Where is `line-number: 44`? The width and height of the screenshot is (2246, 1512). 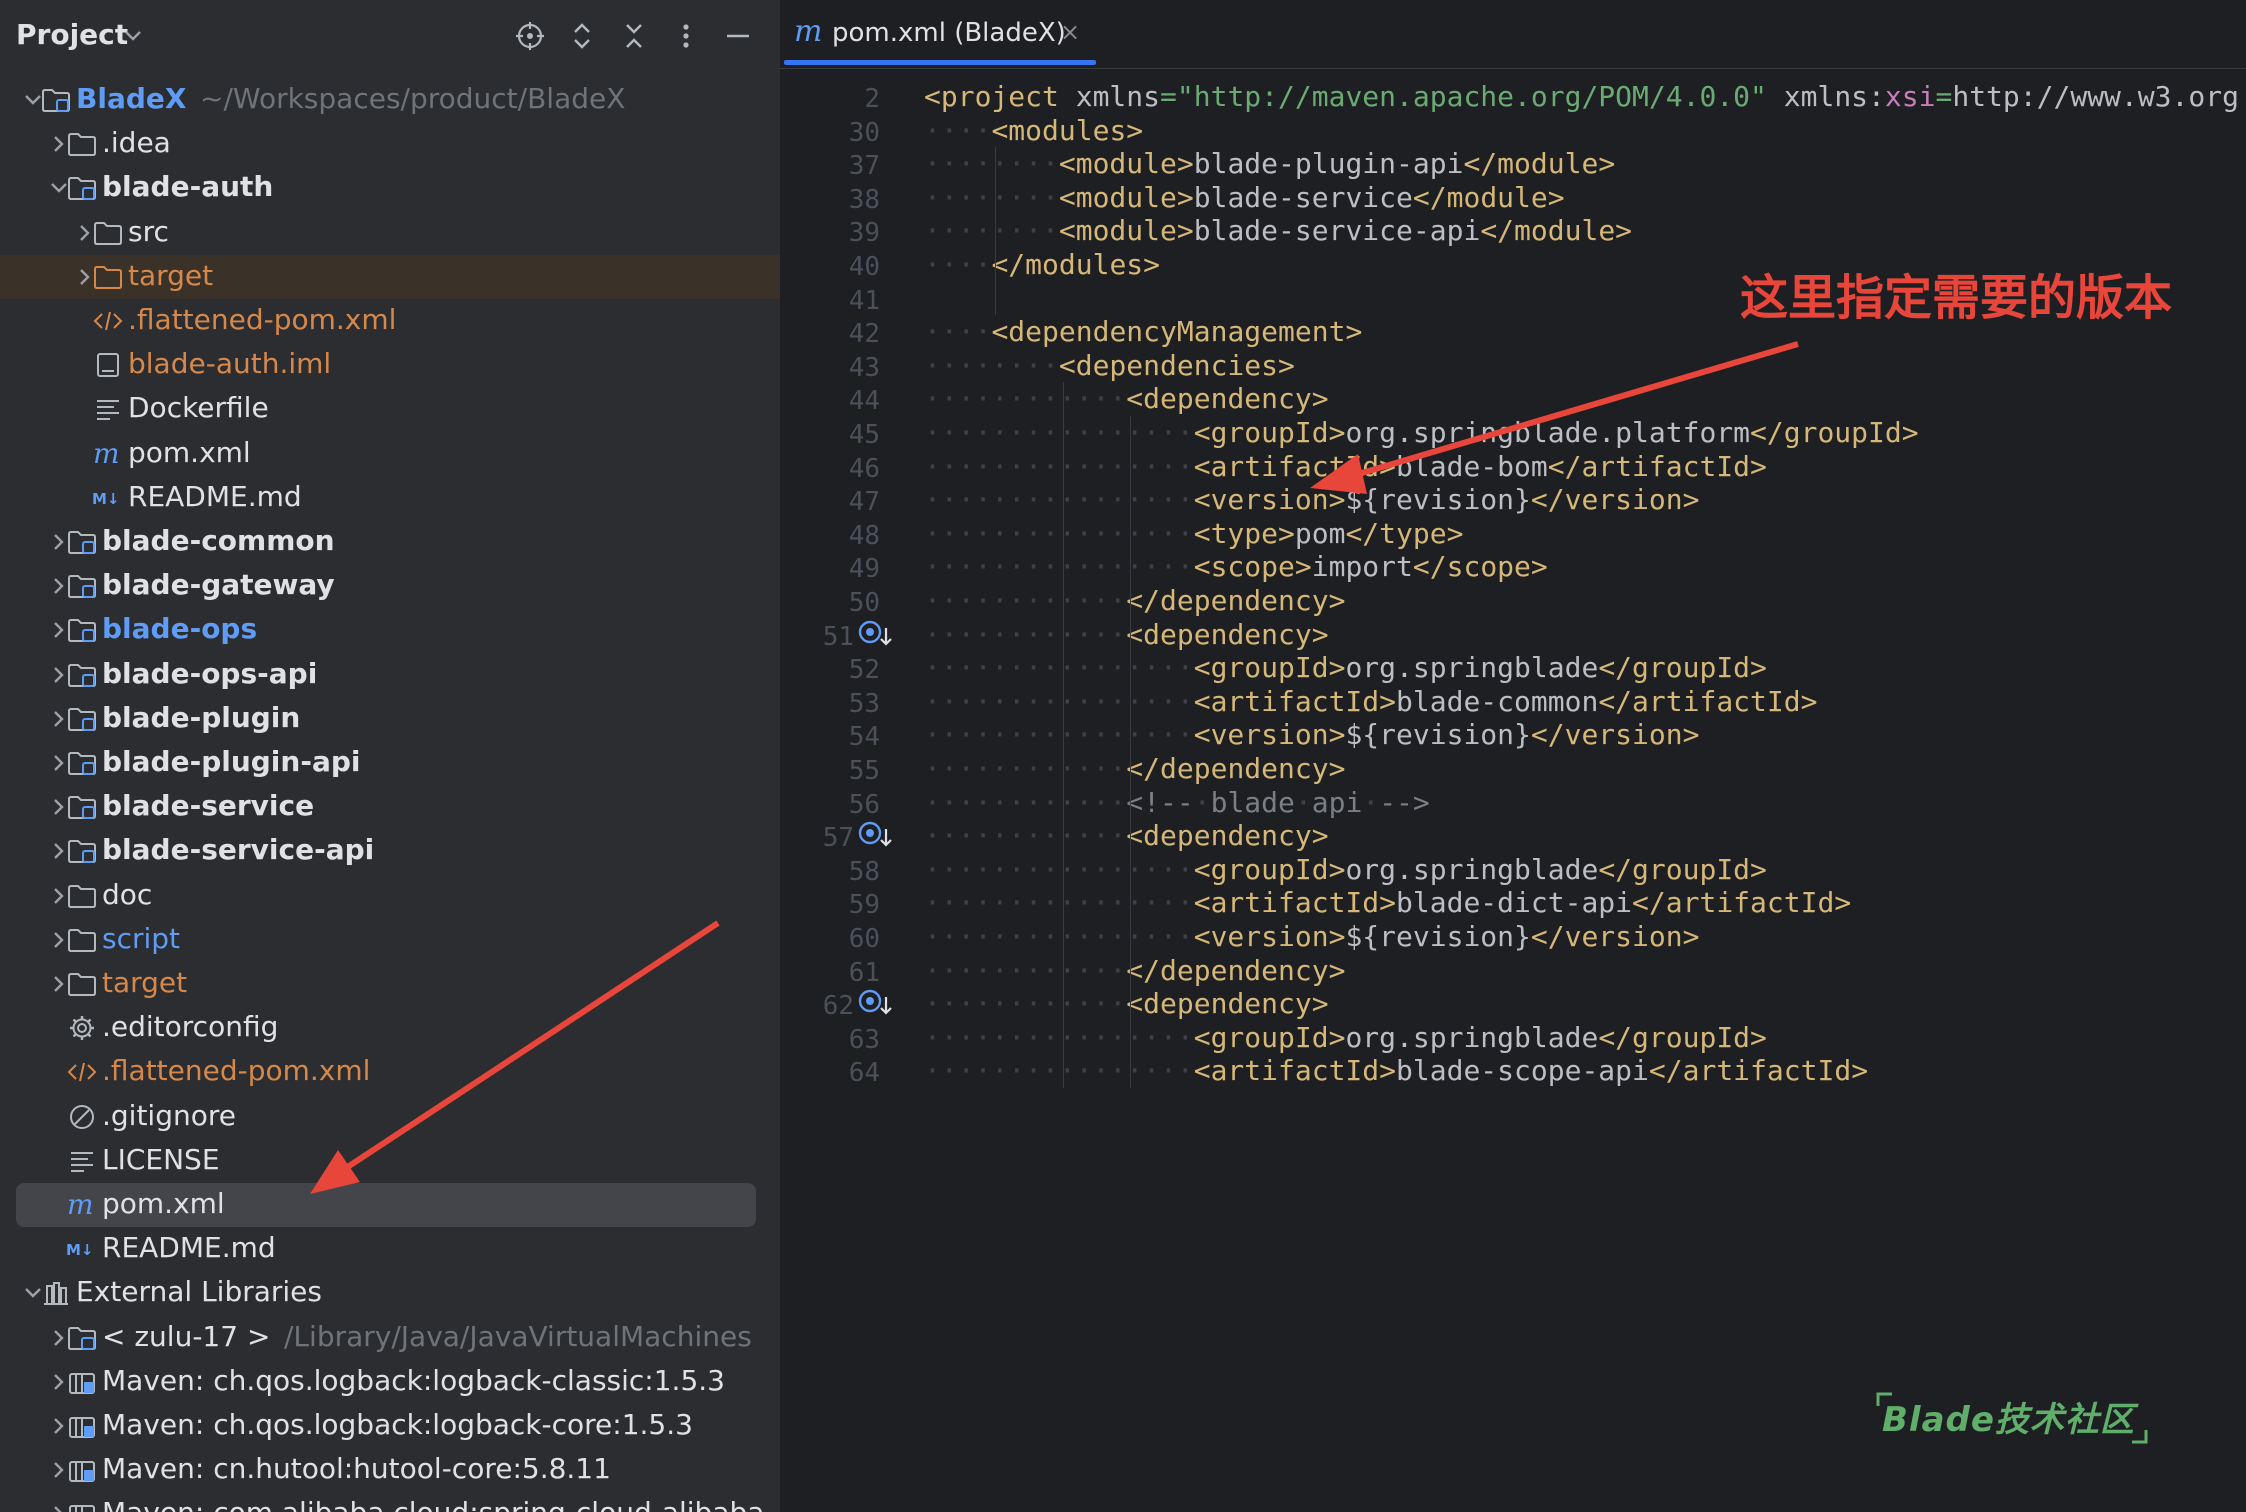
line-number: 44 is located at coordinates (864, 401).